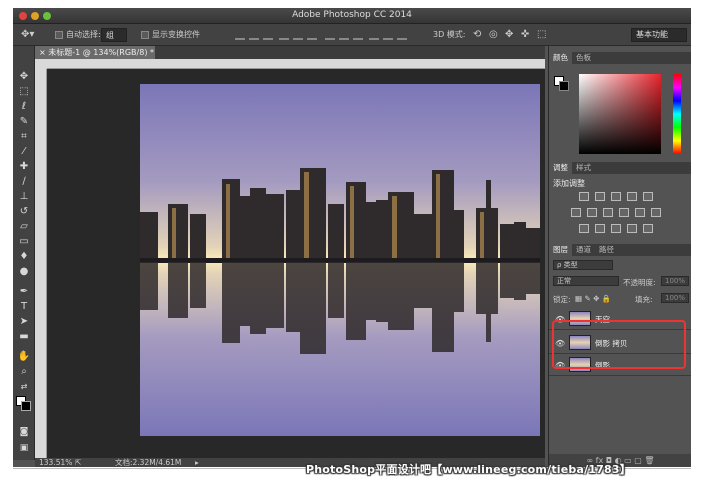  Describe the element at coordinates (176, 34) in the screenshot. I see `show-transform-label: 显示变换控件` at that location.